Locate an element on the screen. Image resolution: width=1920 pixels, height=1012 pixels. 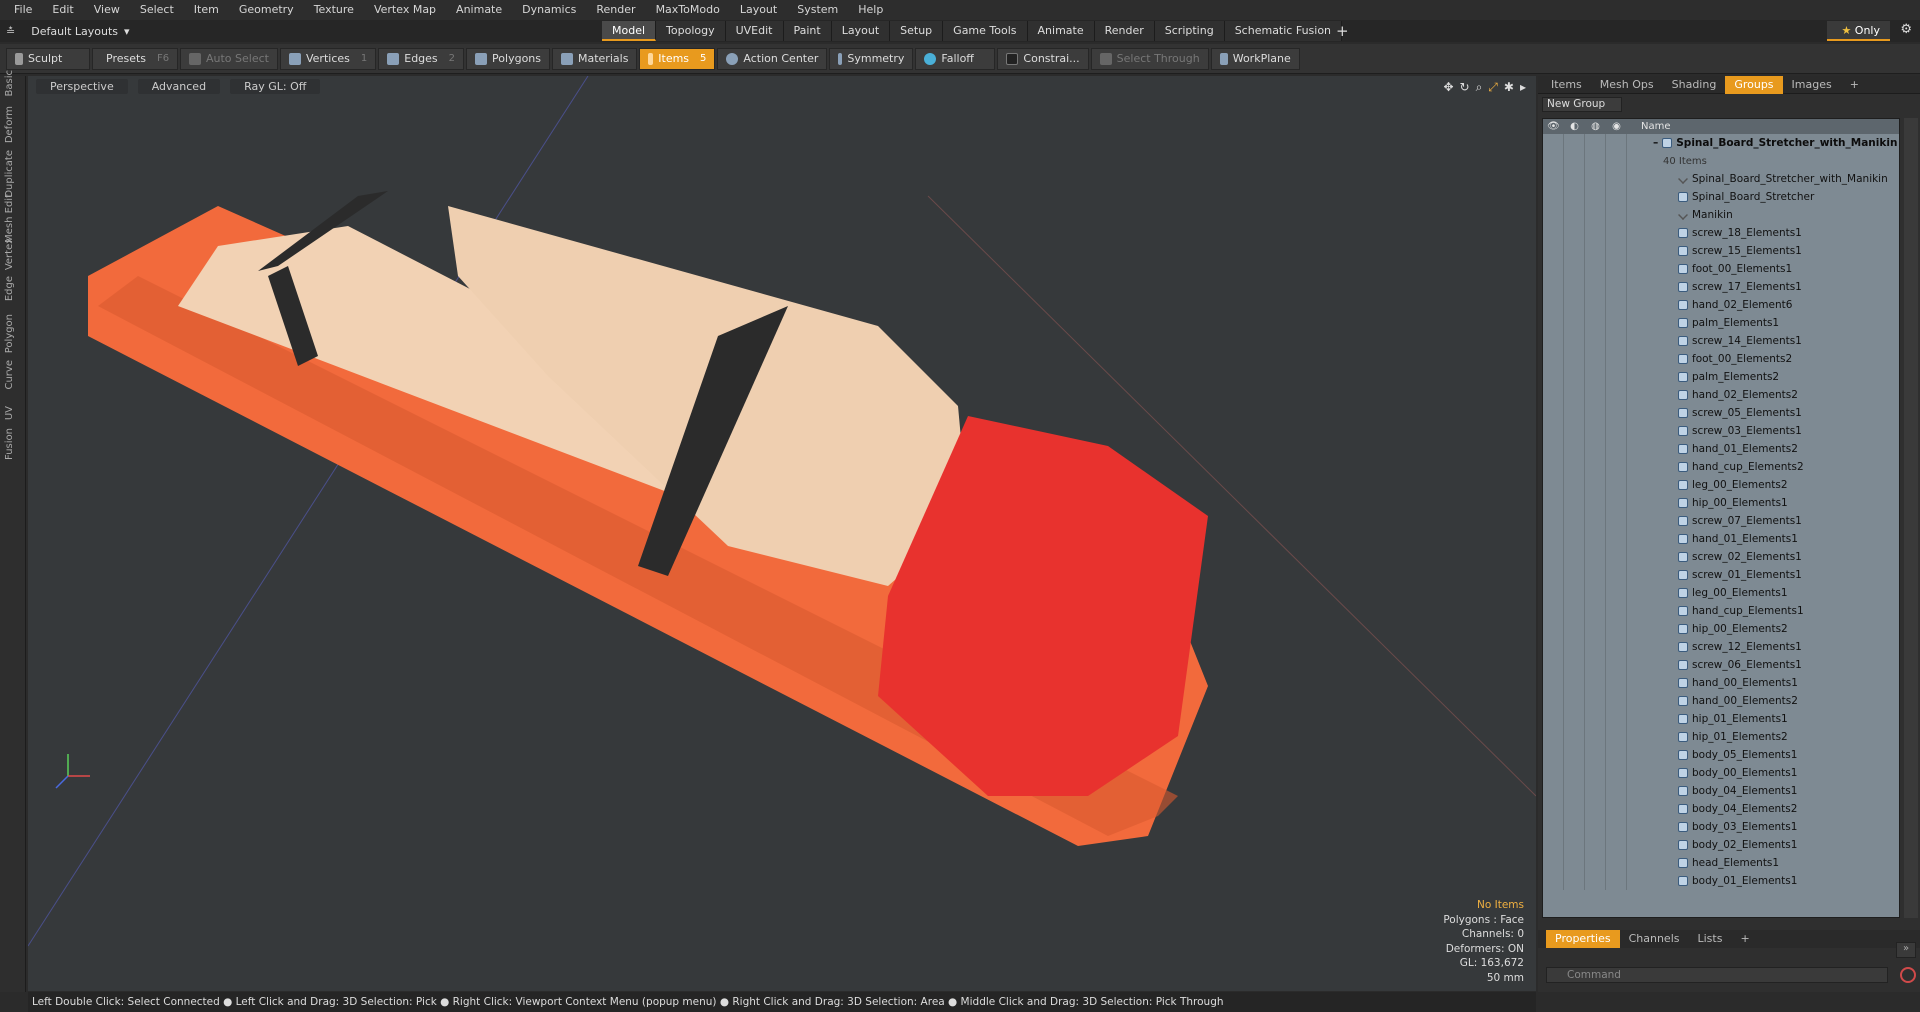
add-tab-button: + is located at coordinates (1342, 31).